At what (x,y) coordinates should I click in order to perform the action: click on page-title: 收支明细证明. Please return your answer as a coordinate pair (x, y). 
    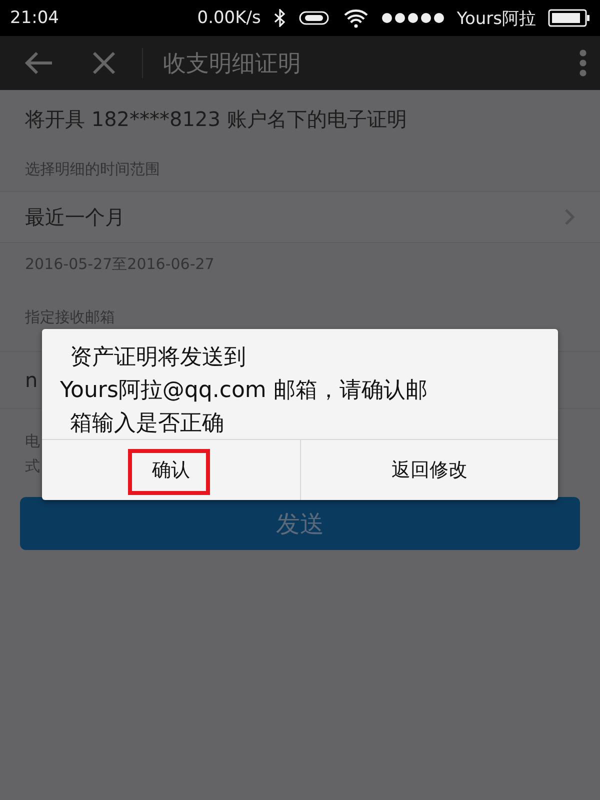
    Looking at the image, I should click on (232, 64).